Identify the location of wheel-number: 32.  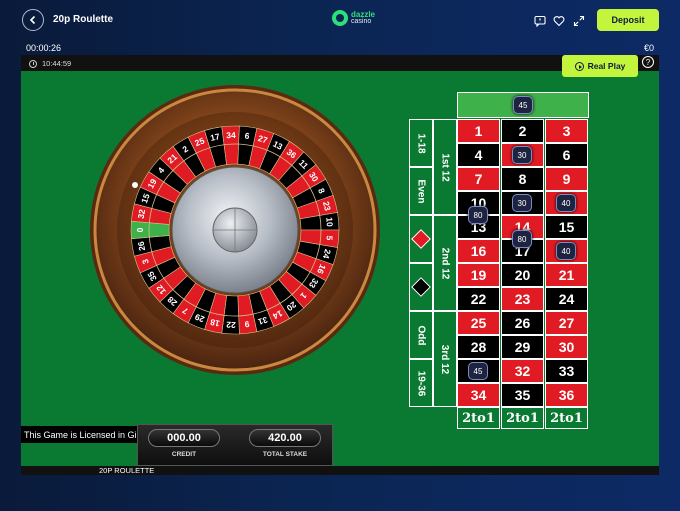
(142, 213).